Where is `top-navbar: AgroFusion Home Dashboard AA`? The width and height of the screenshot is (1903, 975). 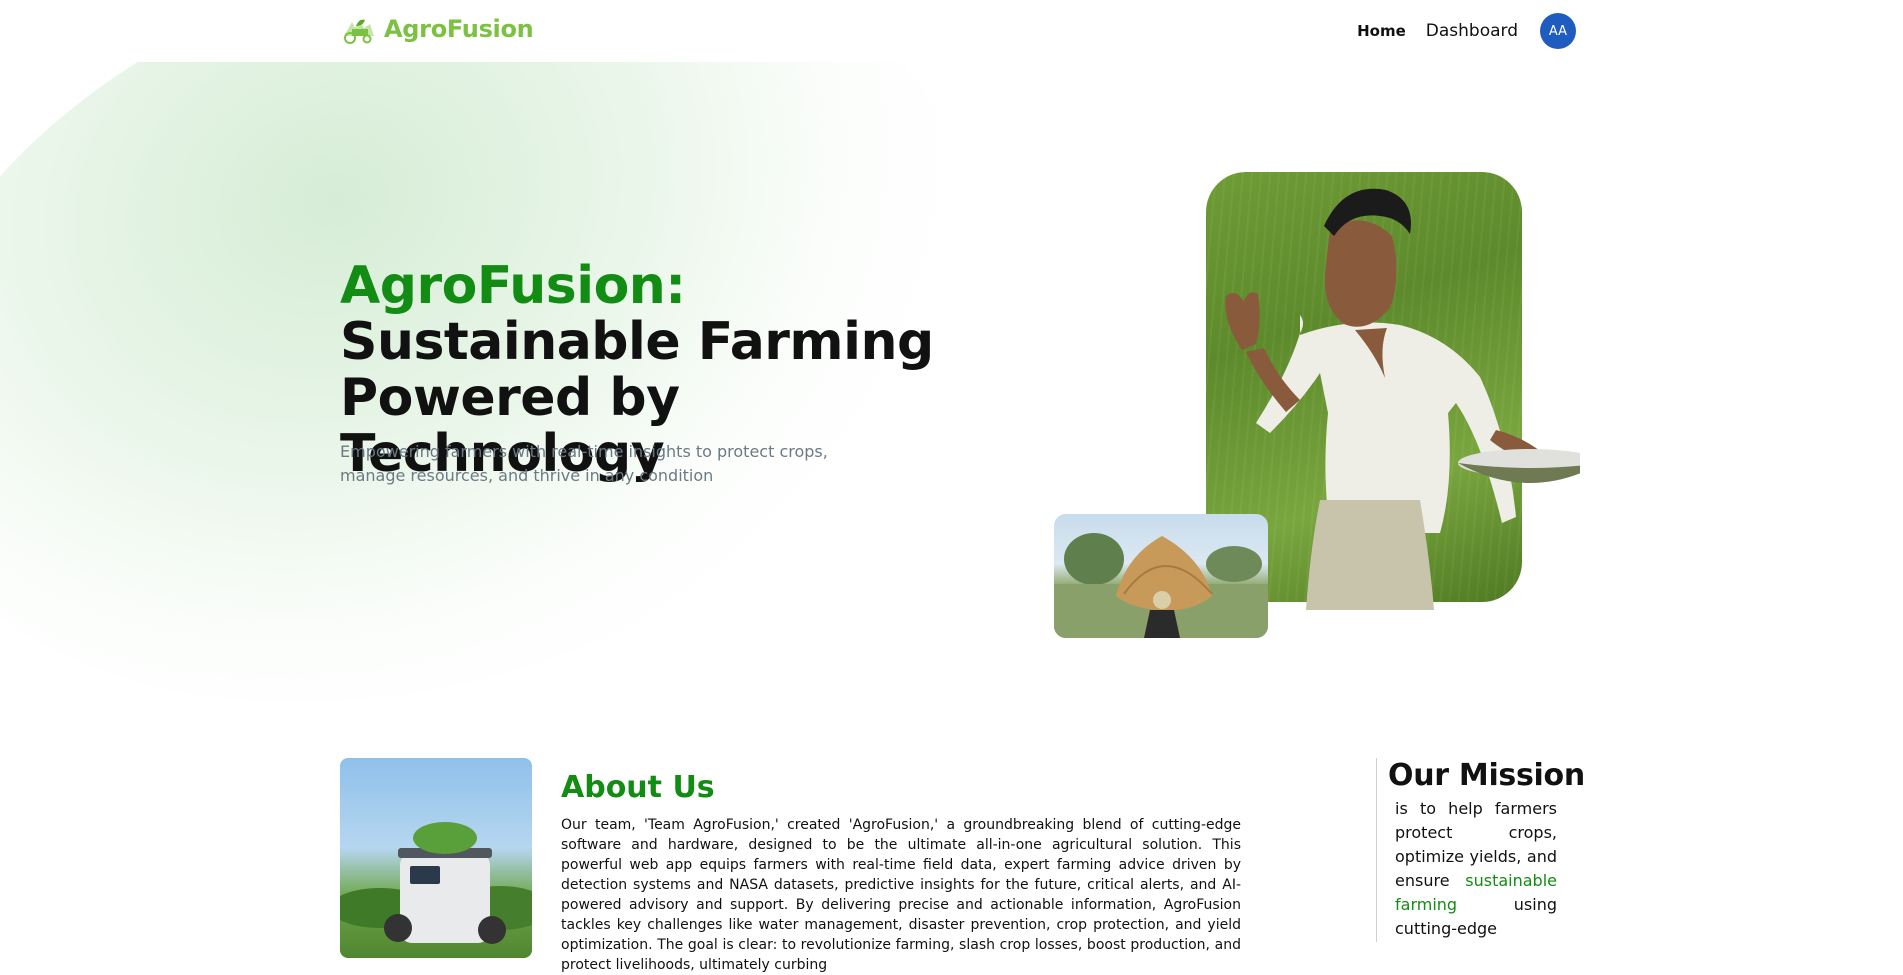 top-navbar: AgroFusion Home Dashboard AA is located at coordinates (951, 31).